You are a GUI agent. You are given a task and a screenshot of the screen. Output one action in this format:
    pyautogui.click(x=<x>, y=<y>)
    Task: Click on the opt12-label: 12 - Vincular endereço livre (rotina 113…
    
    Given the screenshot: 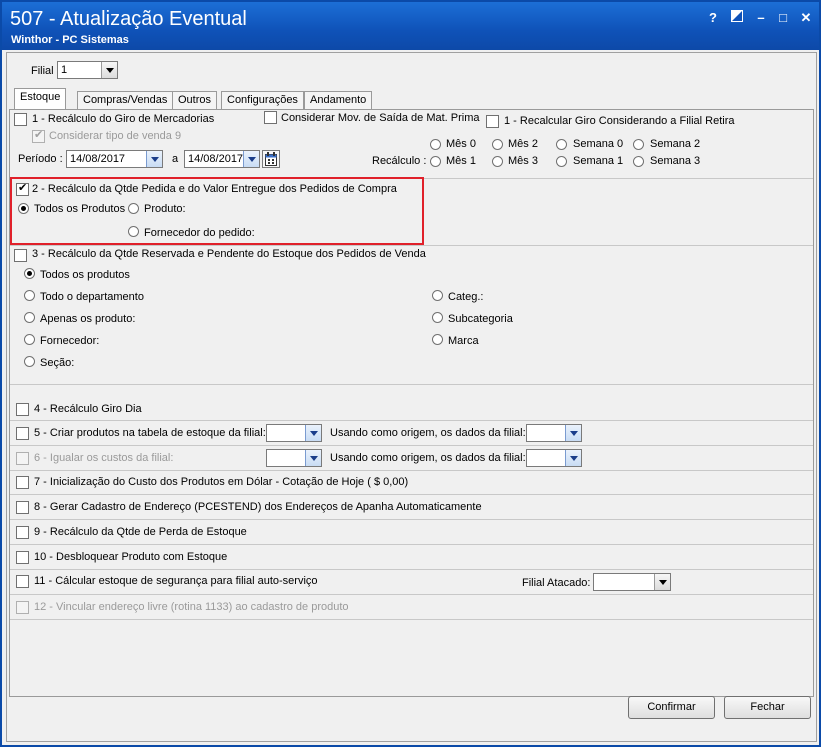 What is the action you would take?
    pyautogui.click(x=191, y=607)
    